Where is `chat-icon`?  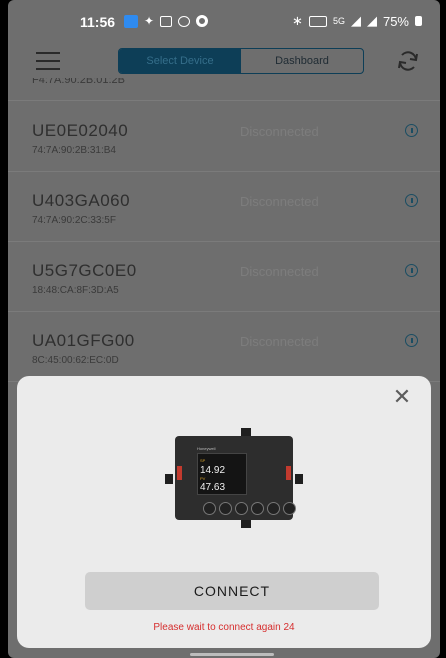
chat-icon is located at coordinates (184, 21).